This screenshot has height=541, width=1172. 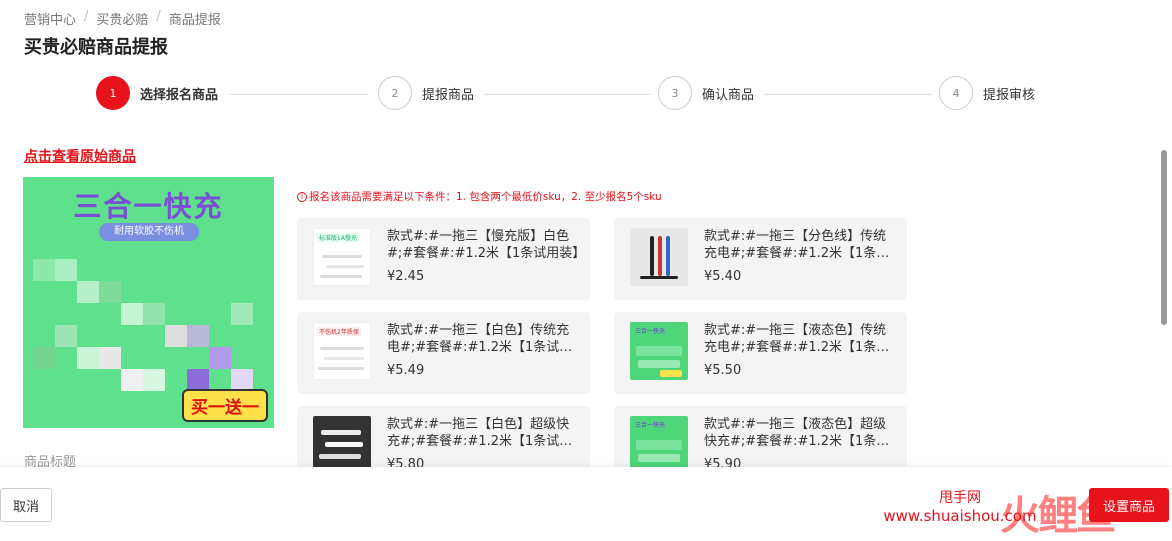 I want to click on page-scrollbar, so click(x=1164, y=237).